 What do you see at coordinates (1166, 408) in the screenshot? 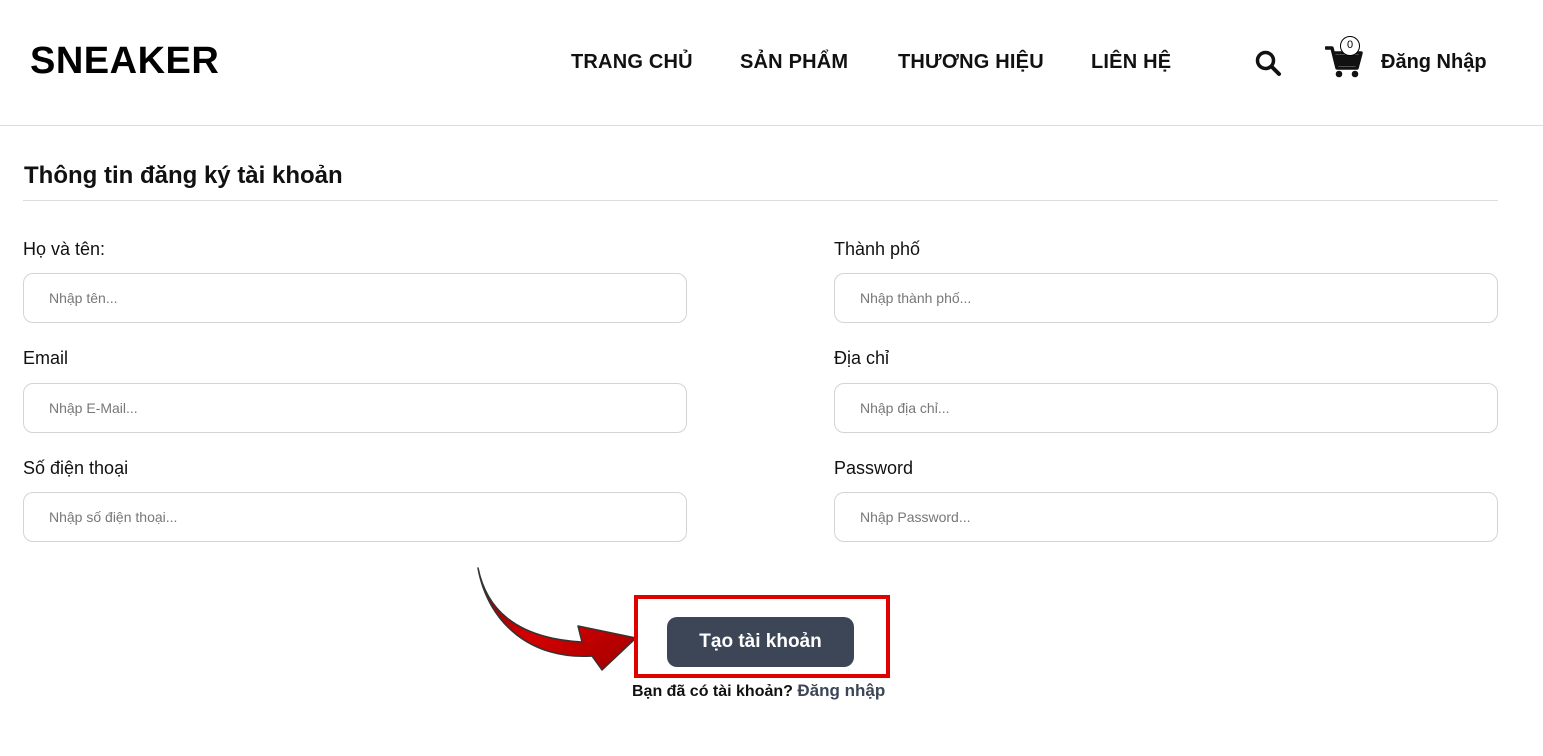
I see `address-input` at bounding box center [1166, 408].